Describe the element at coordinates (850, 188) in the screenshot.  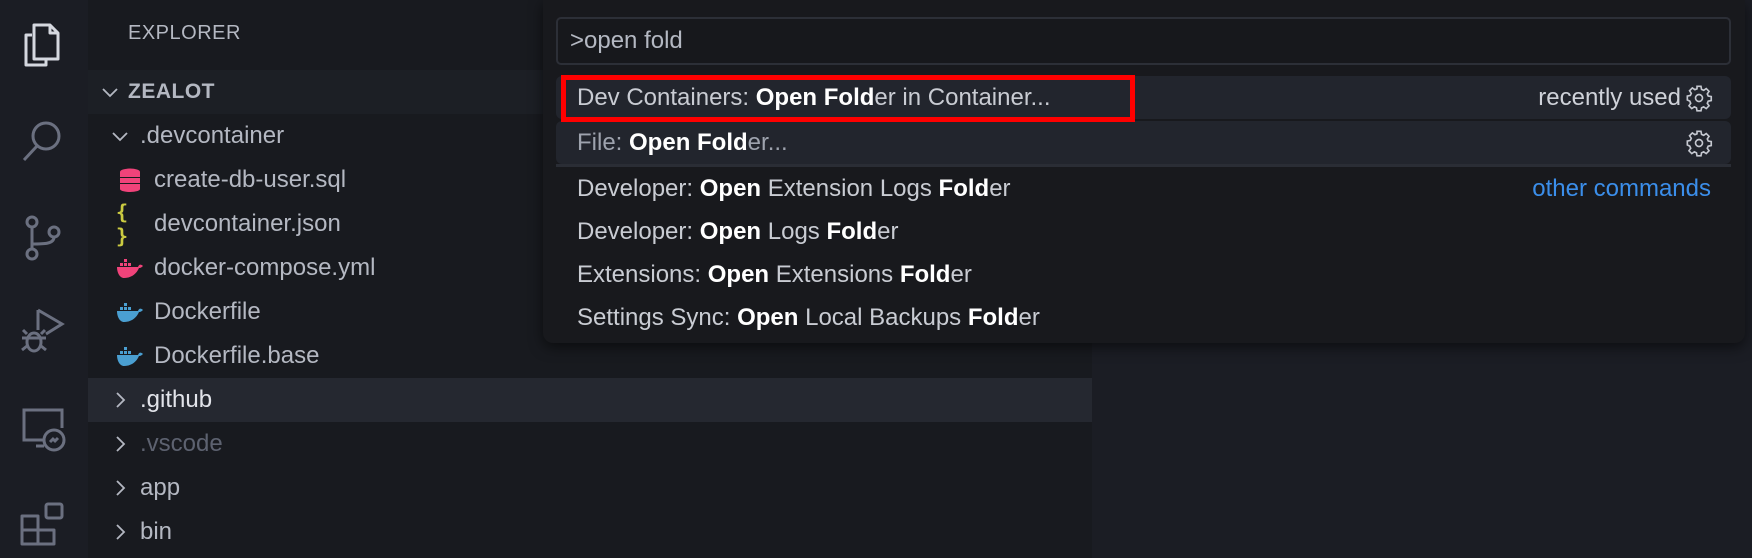
I see `command-text: Extension Logs` at that location.